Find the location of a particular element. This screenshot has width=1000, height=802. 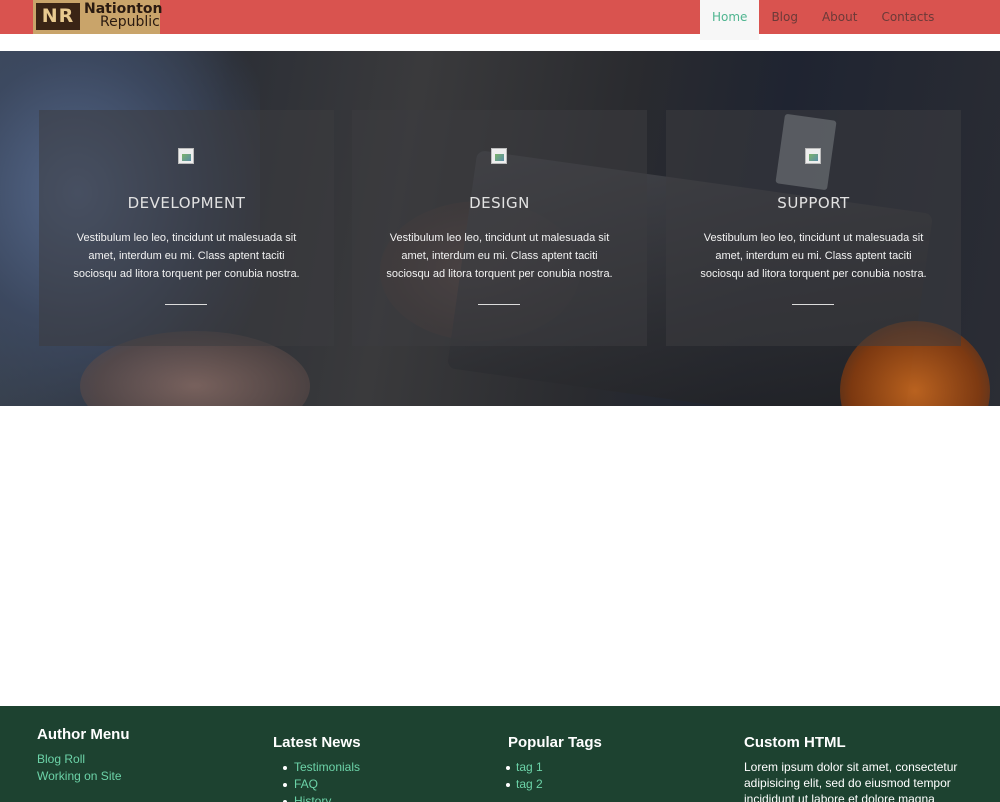

footer-latest-news: Latest News Testimonials FAQ History is located at coordinates (317, 768).